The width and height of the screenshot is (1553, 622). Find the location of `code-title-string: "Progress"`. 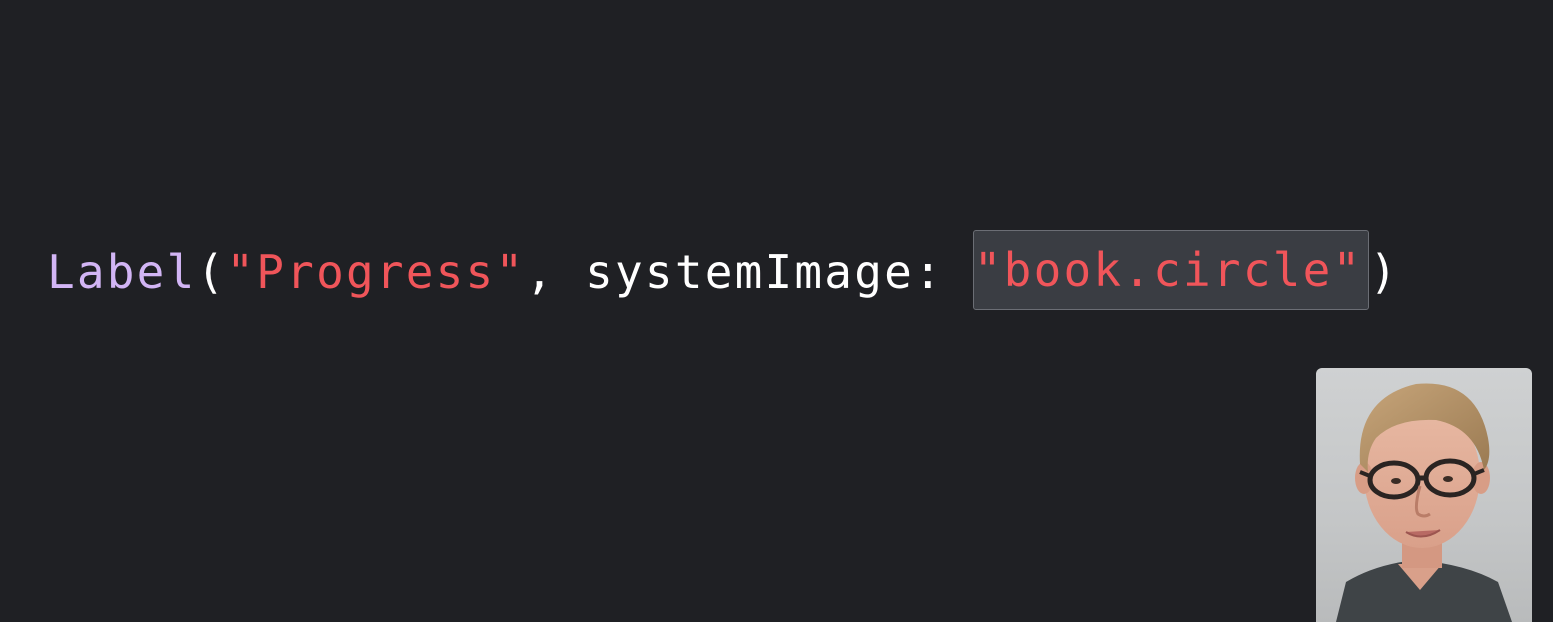

code-title-string: "Progress" is located at coordinates (376, 272).